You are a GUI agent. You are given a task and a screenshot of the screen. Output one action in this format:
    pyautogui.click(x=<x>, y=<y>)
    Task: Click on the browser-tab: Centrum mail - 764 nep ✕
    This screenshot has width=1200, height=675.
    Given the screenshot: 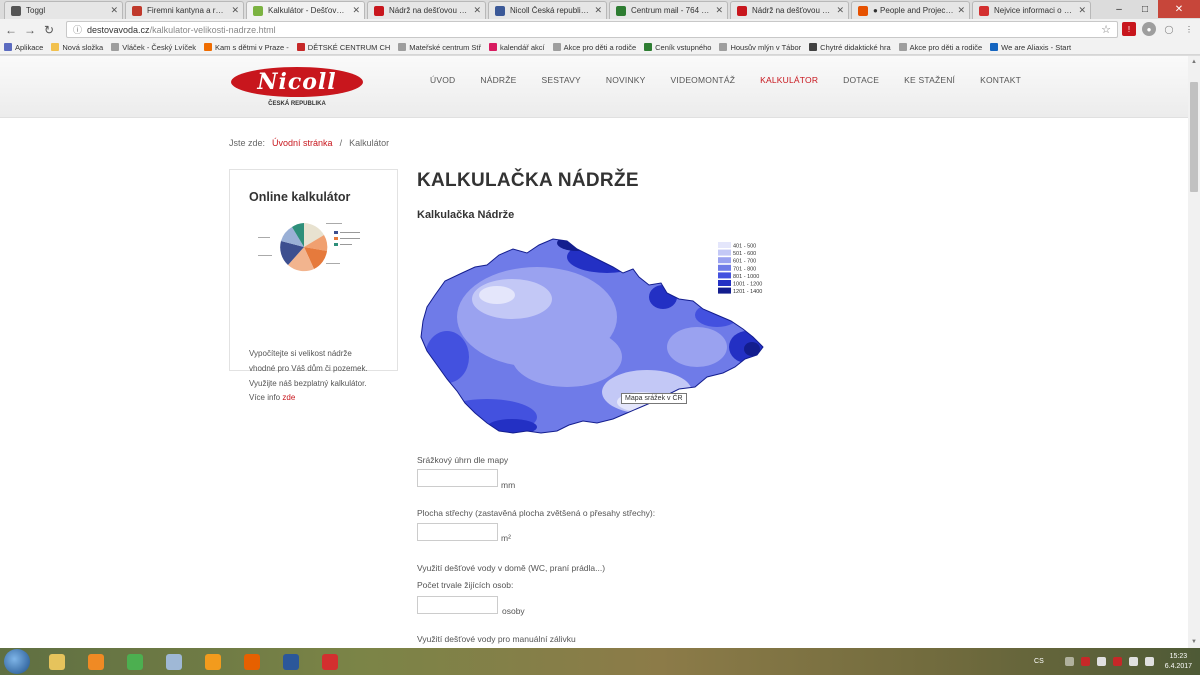 What is the action you would take?
    pyautogui.click(x=668, y=10)
    